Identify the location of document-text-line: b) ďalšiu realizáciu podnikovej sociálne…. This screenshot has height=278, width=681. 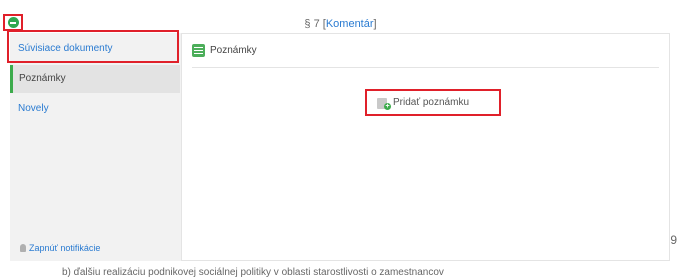
(253, 272).